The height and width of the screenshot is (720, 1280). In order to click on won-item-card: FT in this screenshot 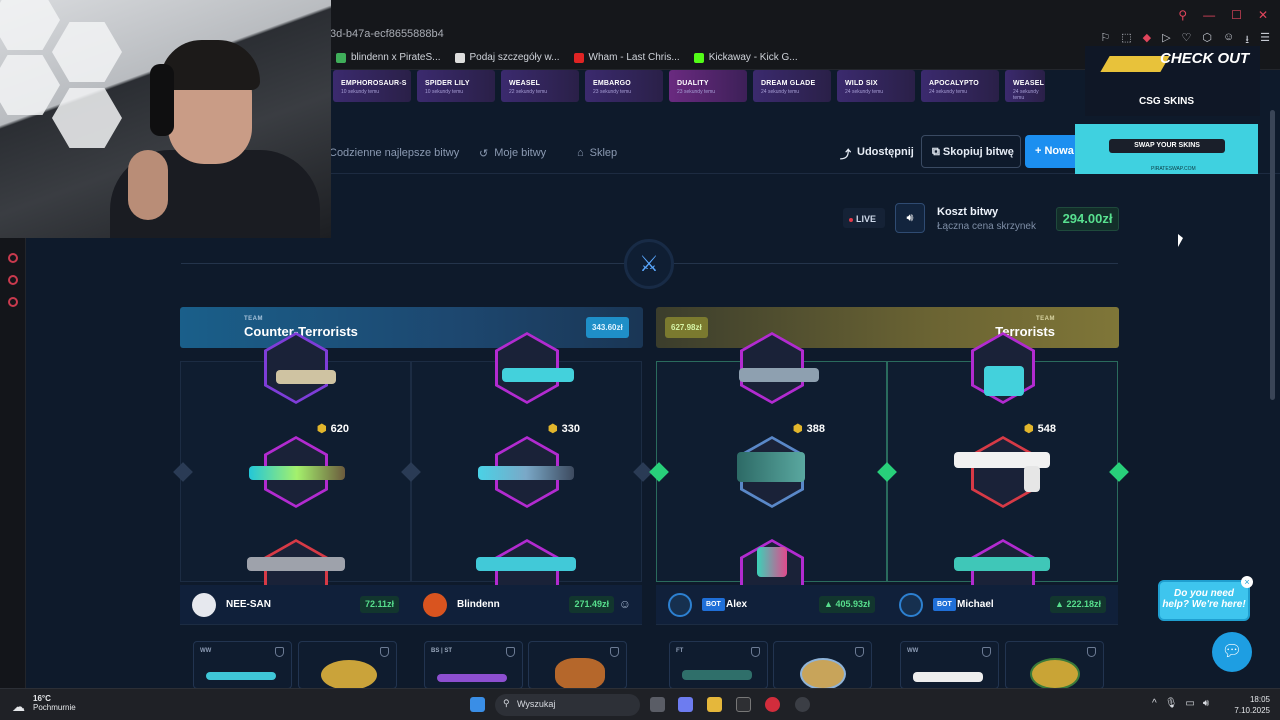, I will do `click(718, 665)`.